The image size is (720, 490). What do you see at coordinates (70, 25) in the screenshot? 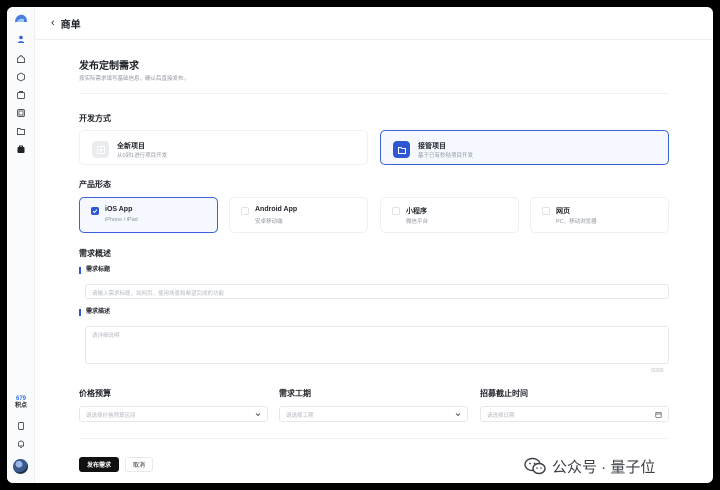
I see `page-title: 商单` at bounding box center [70, 25].